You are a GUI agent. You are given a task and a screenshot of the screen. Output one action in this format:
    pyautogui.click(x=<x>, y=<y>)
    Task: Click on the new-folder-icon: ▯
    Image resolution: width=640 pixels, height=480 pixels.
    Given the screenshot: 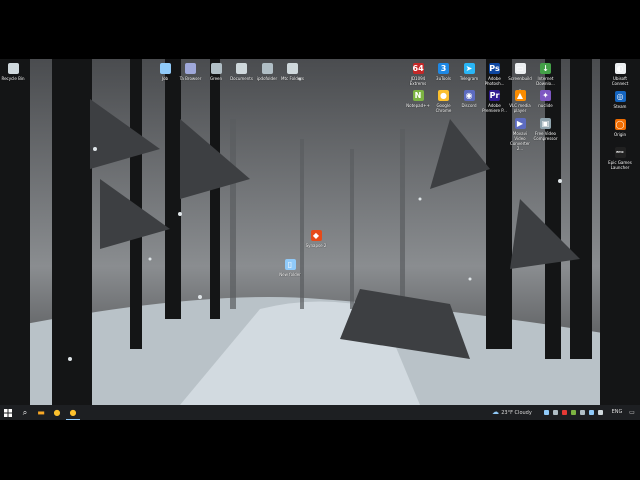 What is the action you would take?
    pyautogui.click(x=290, y=264)
    